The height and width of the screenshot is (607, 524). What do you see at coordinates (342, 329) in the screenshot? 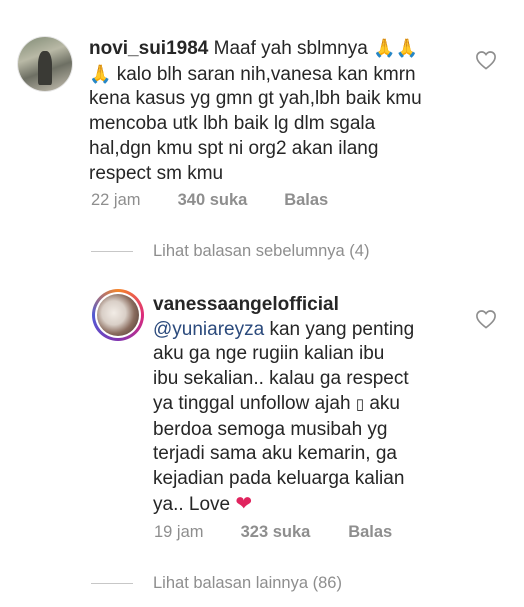
I see `reply-line-text: kan yang penting` at bounding box center [342, 329].